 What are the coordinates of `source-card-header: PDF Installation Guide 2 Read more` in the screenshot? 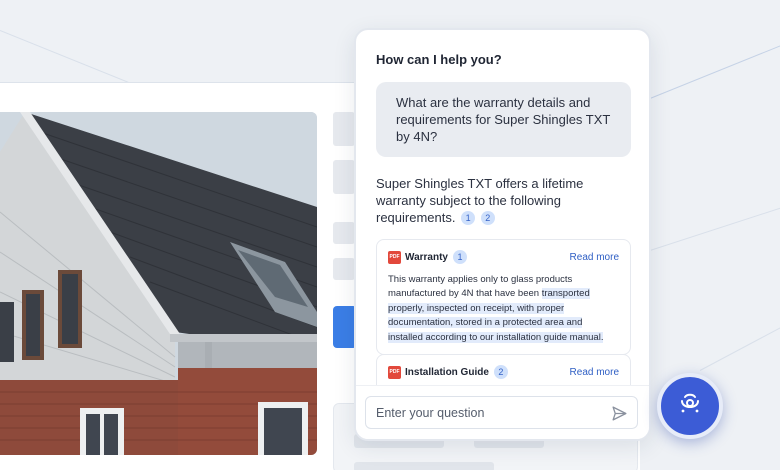 It's located at (503, 372).